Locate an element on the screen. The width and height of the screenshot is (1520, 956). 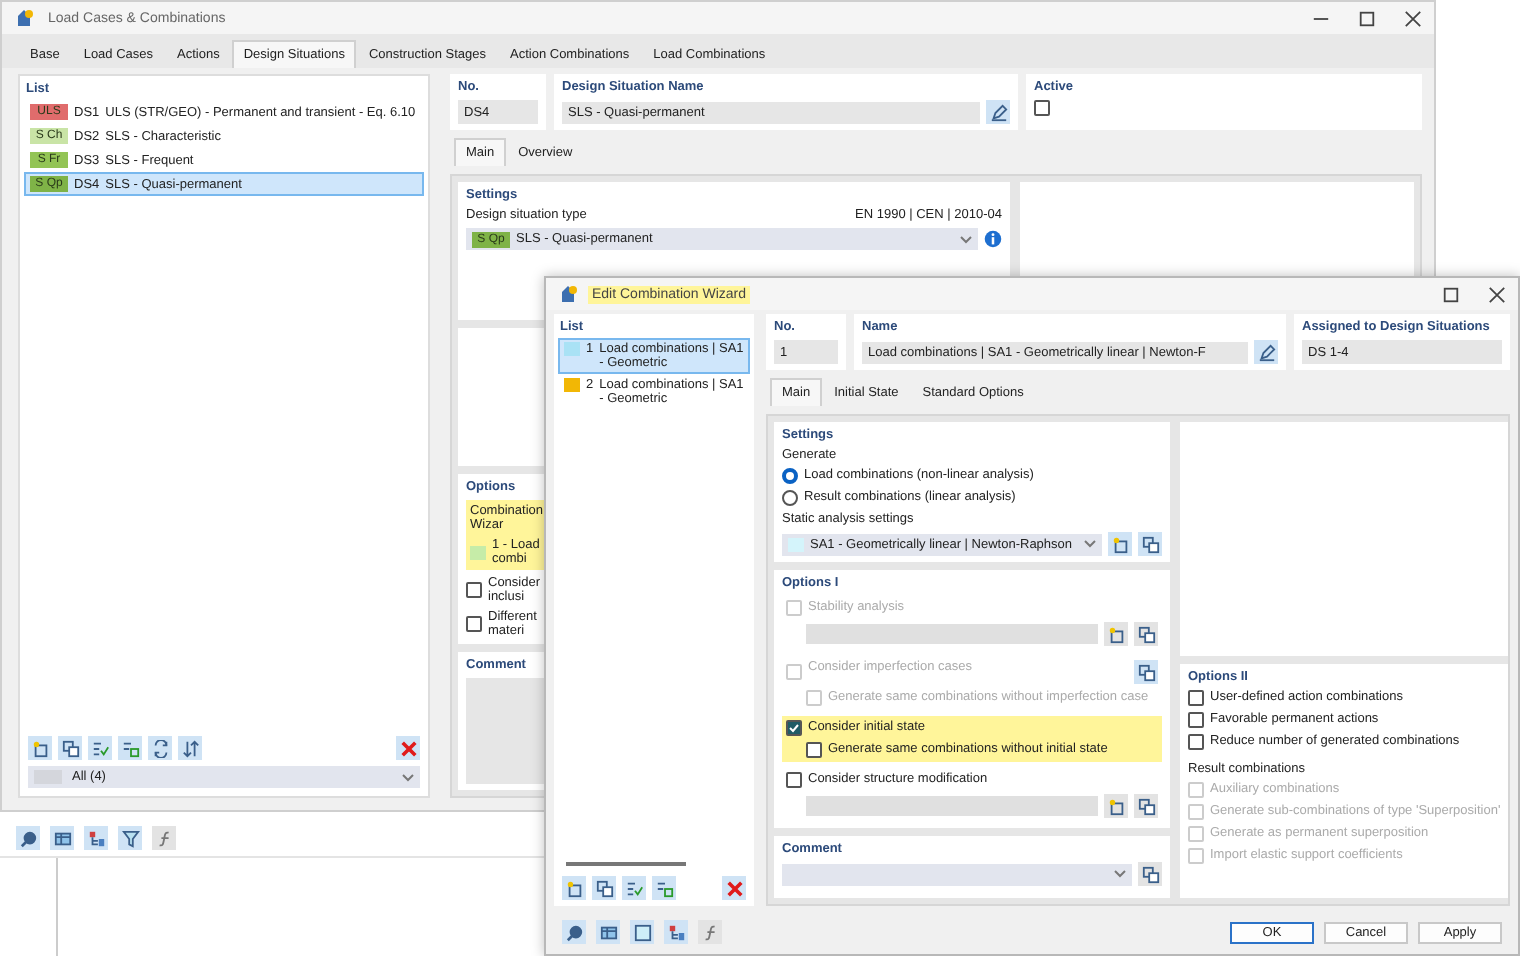
renumber-icon is located at coordinates (160, 748).